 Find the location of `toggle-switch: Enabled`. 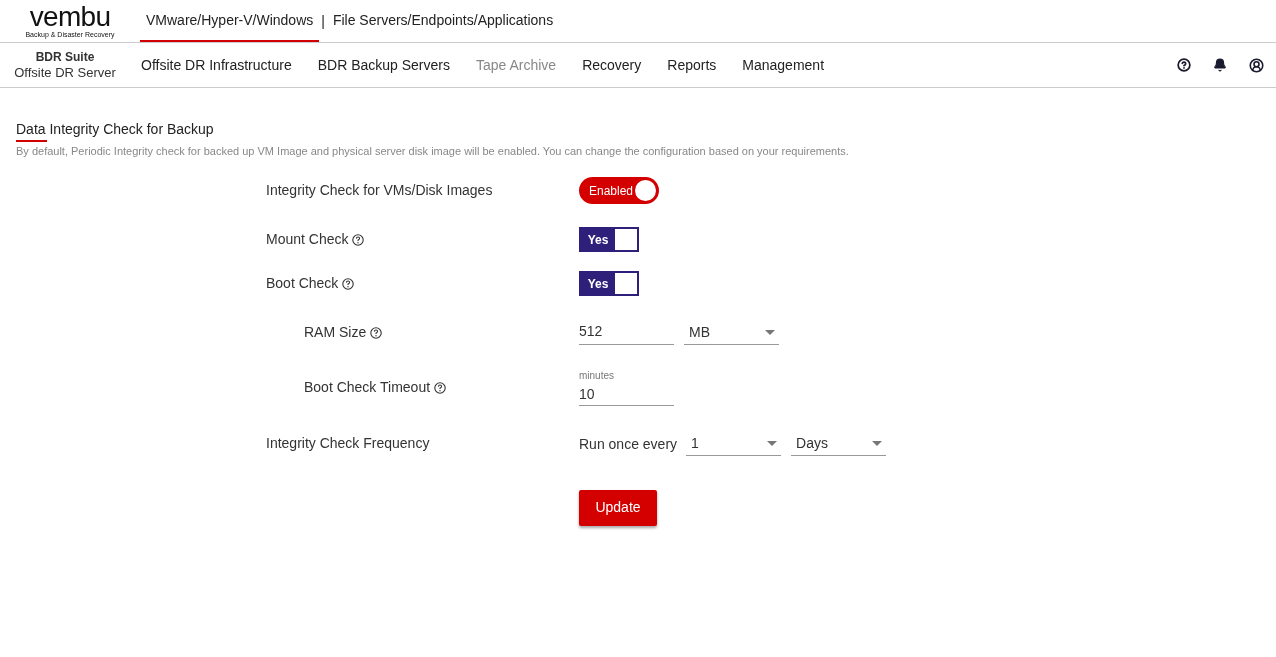

toggle-switch: Enabled is located at coordinates (619, 190).